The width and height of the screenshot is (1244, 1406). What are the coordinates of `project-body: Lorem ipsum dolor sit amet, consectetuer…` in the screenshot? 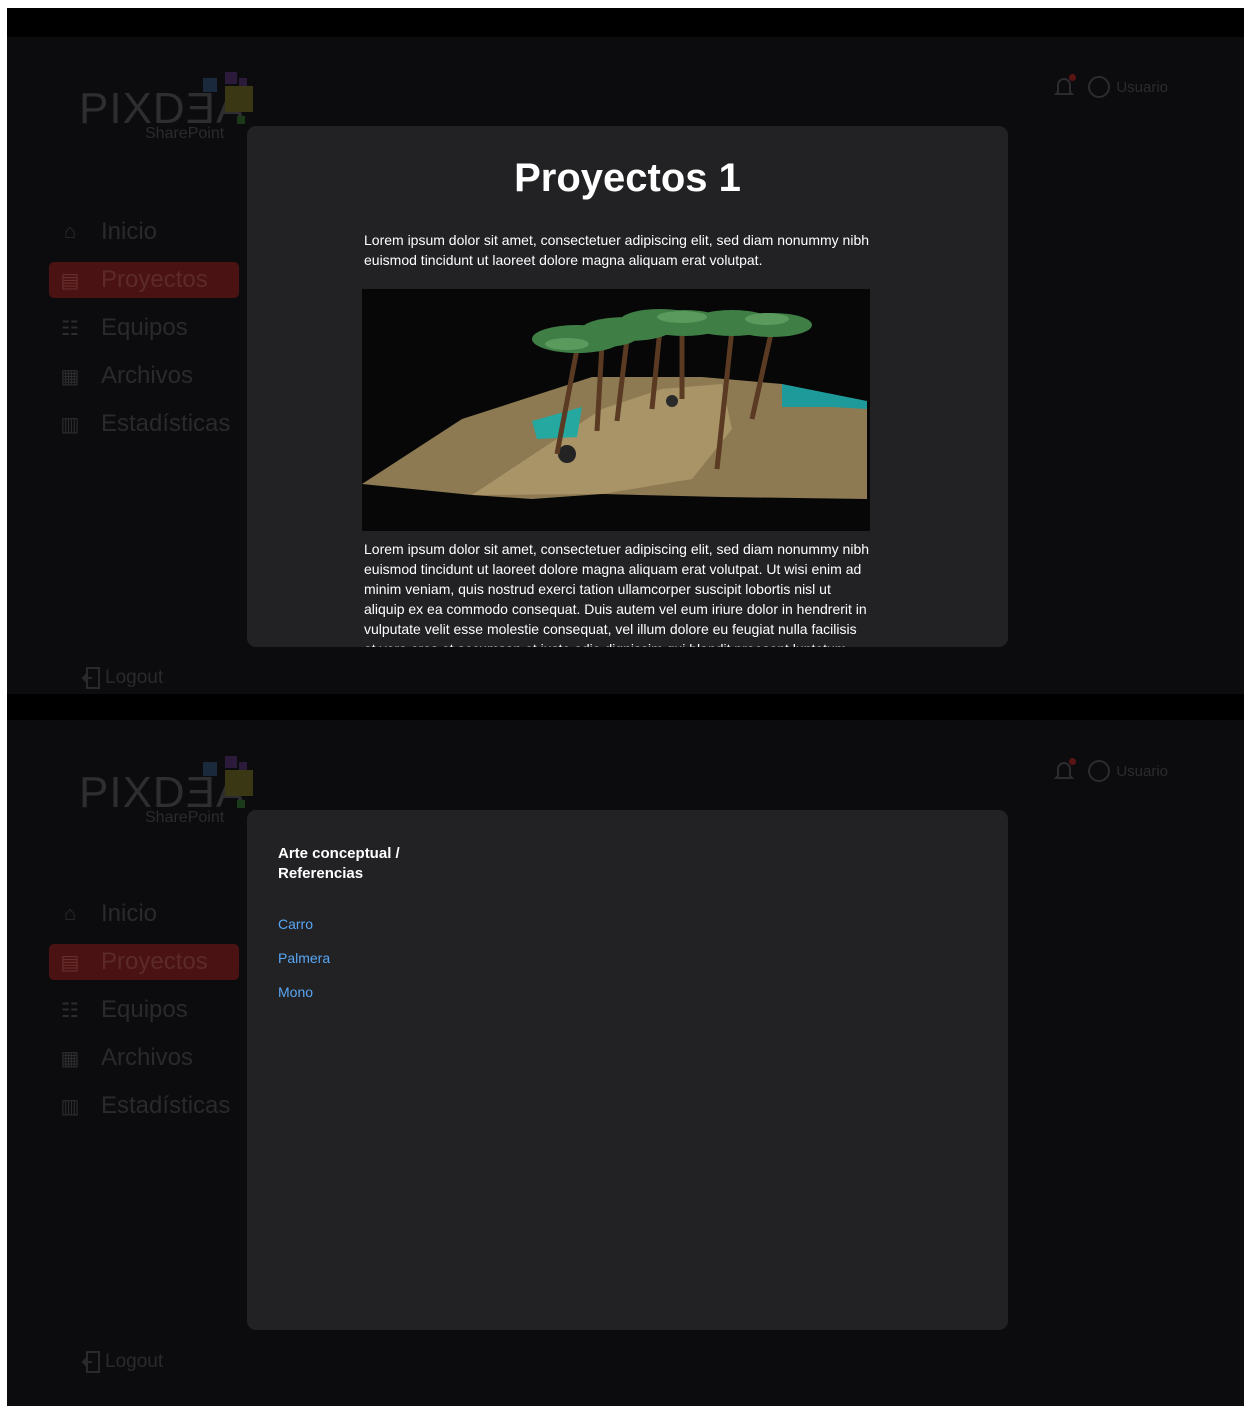 It's located at (617, 594).